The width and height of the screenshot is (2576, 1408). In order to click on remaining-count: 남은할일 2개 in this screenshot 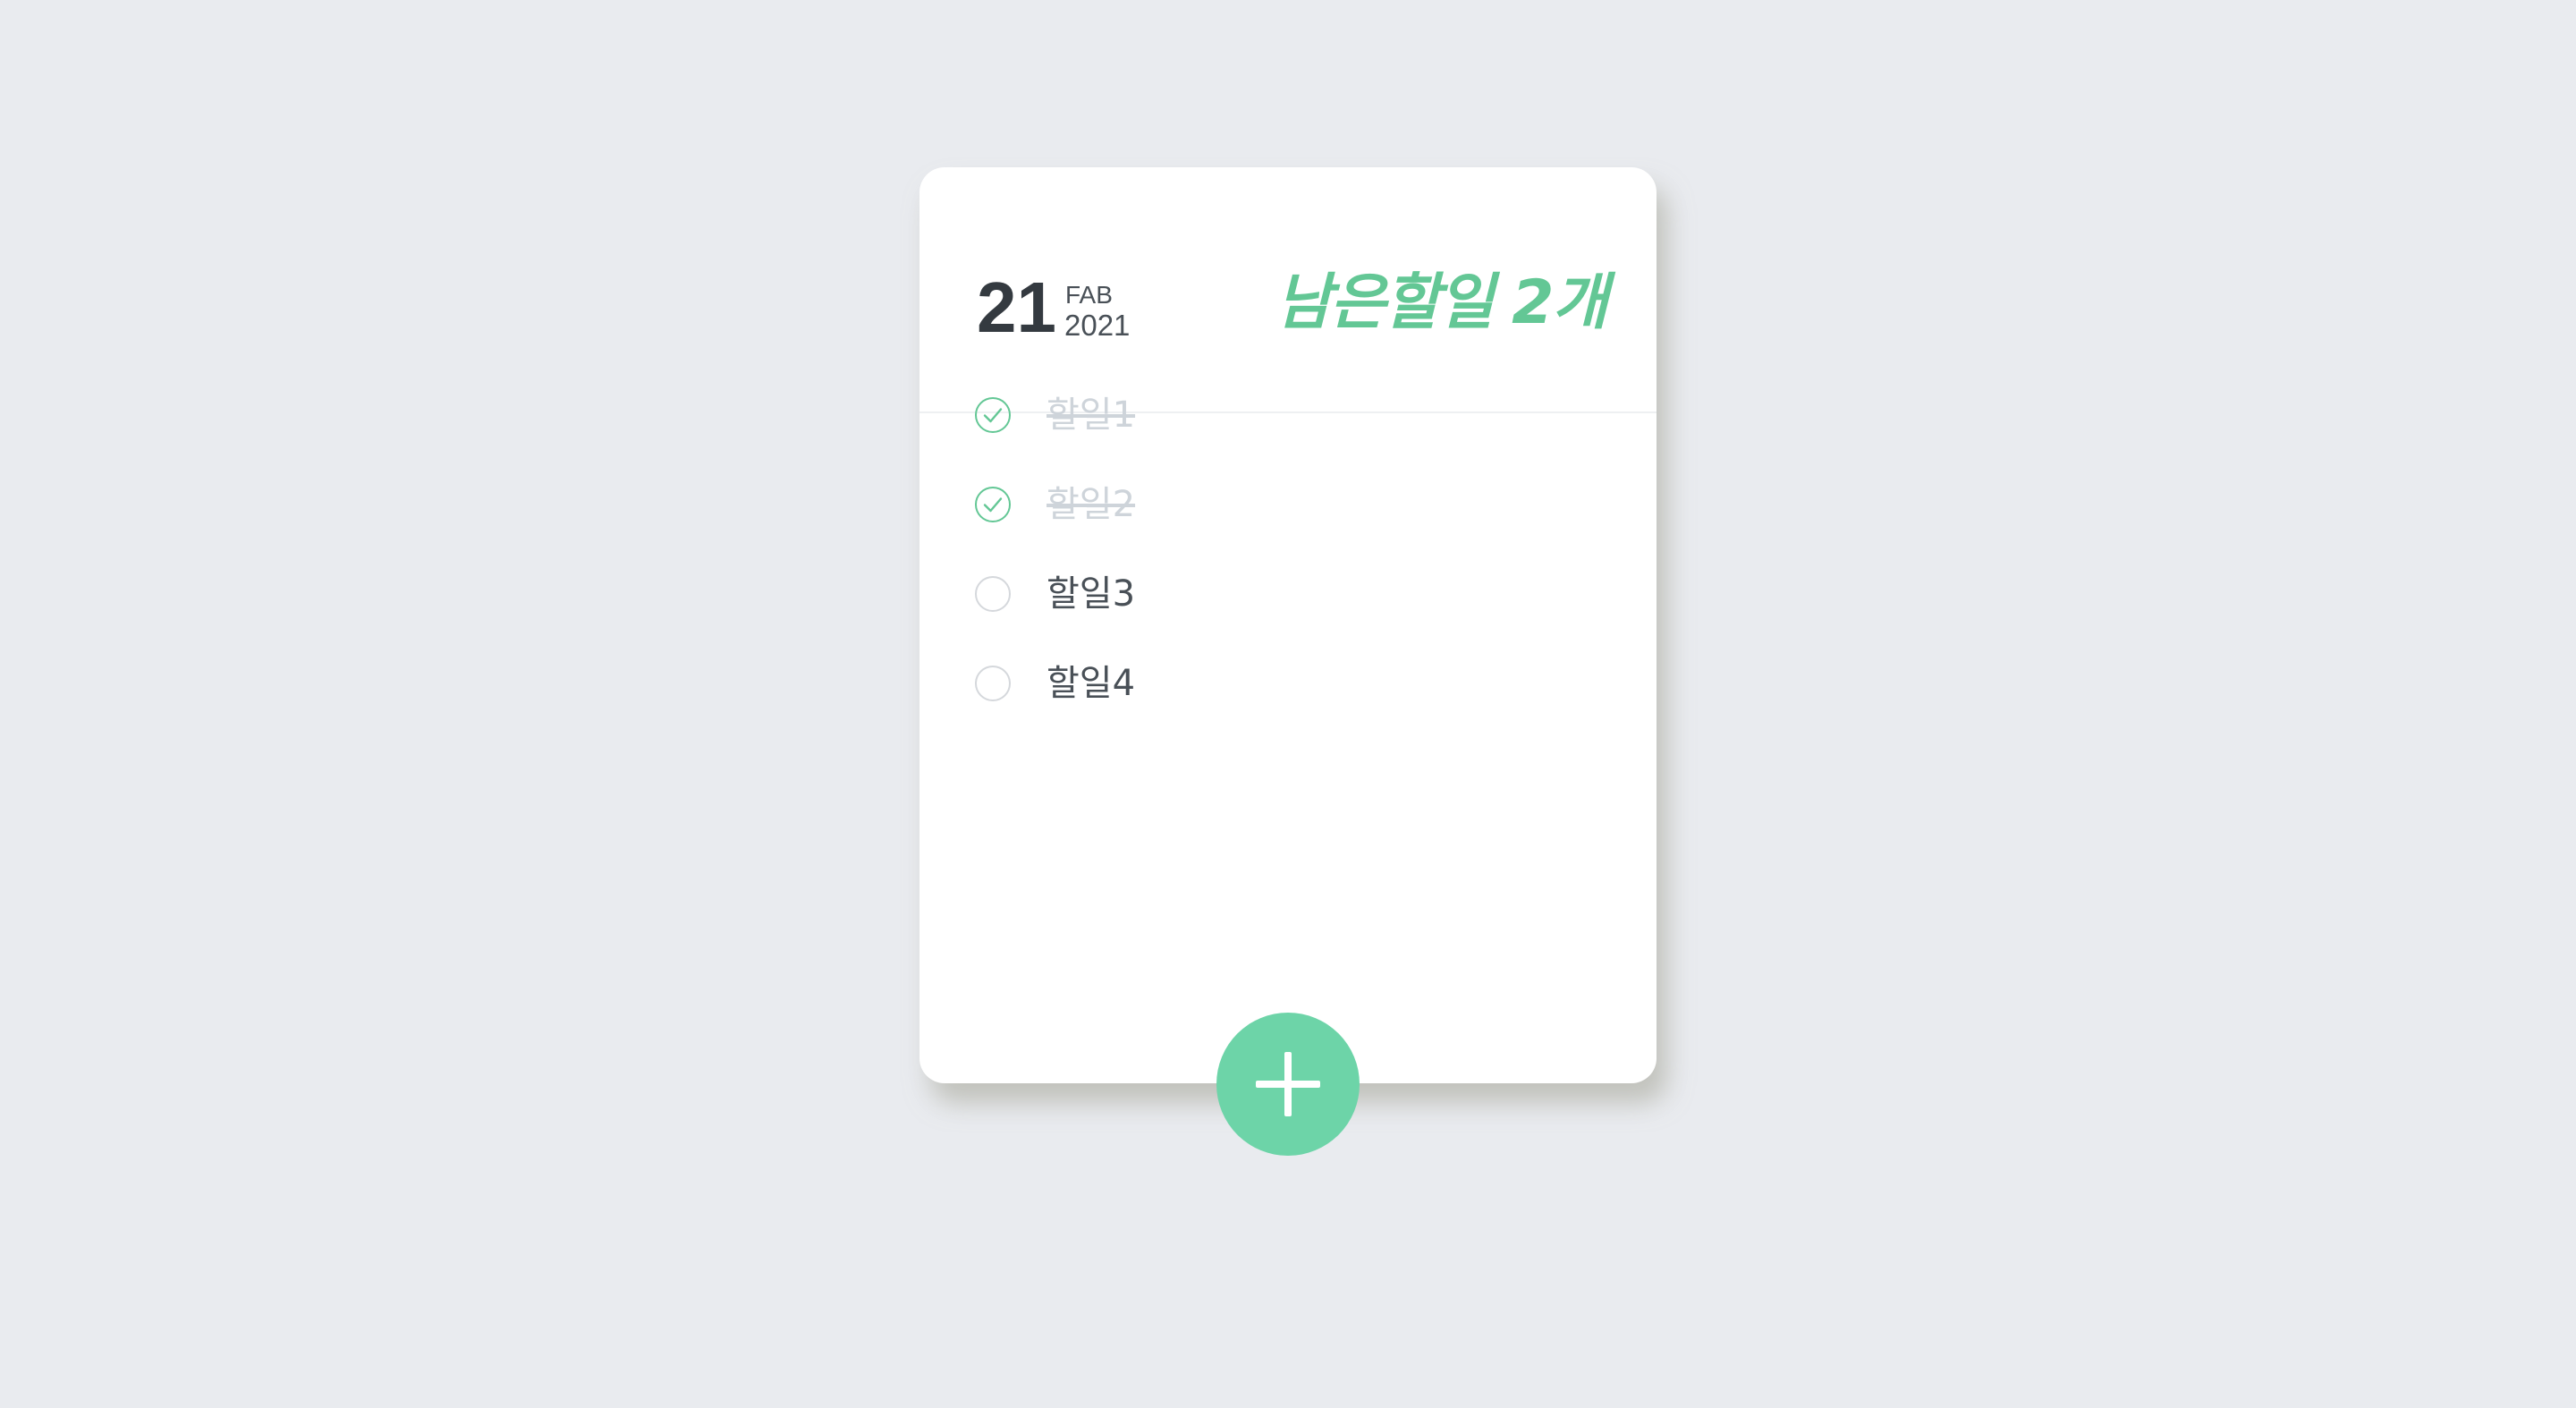, I will do `click(1441, 302)`.